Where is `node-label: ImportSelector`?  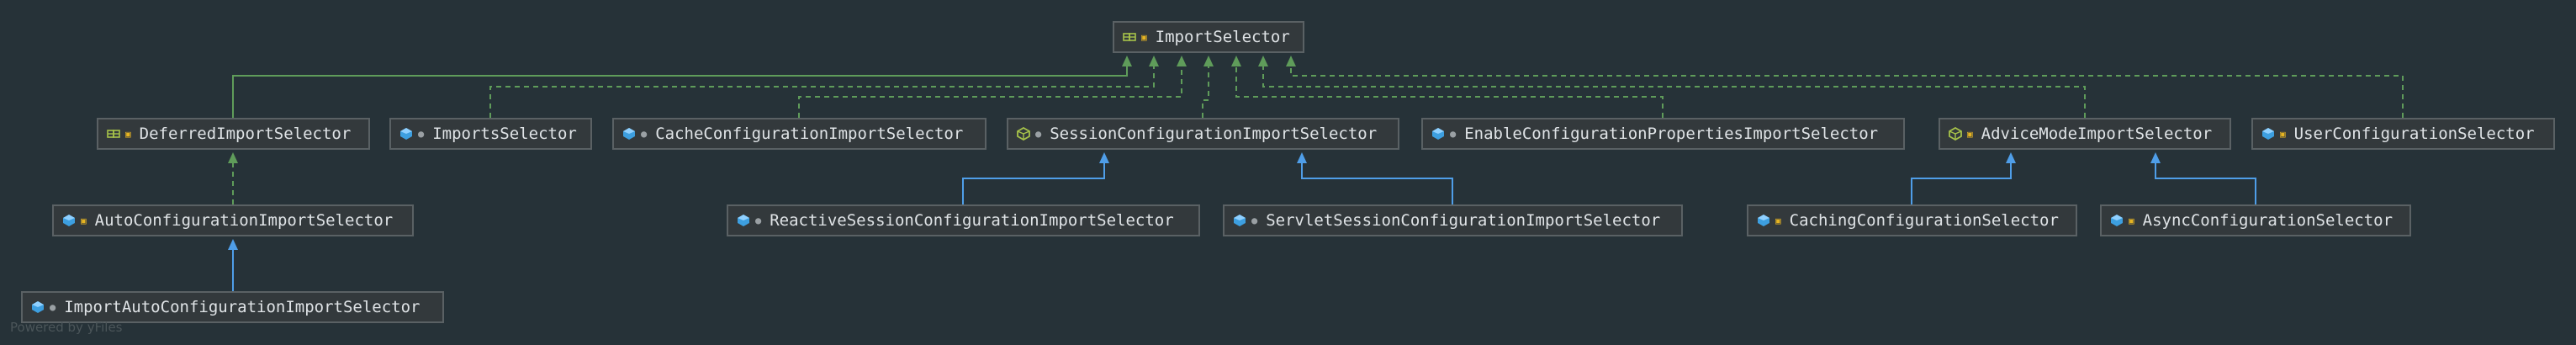
node-label: ImportSelector is located at coordinates (1222, 37).